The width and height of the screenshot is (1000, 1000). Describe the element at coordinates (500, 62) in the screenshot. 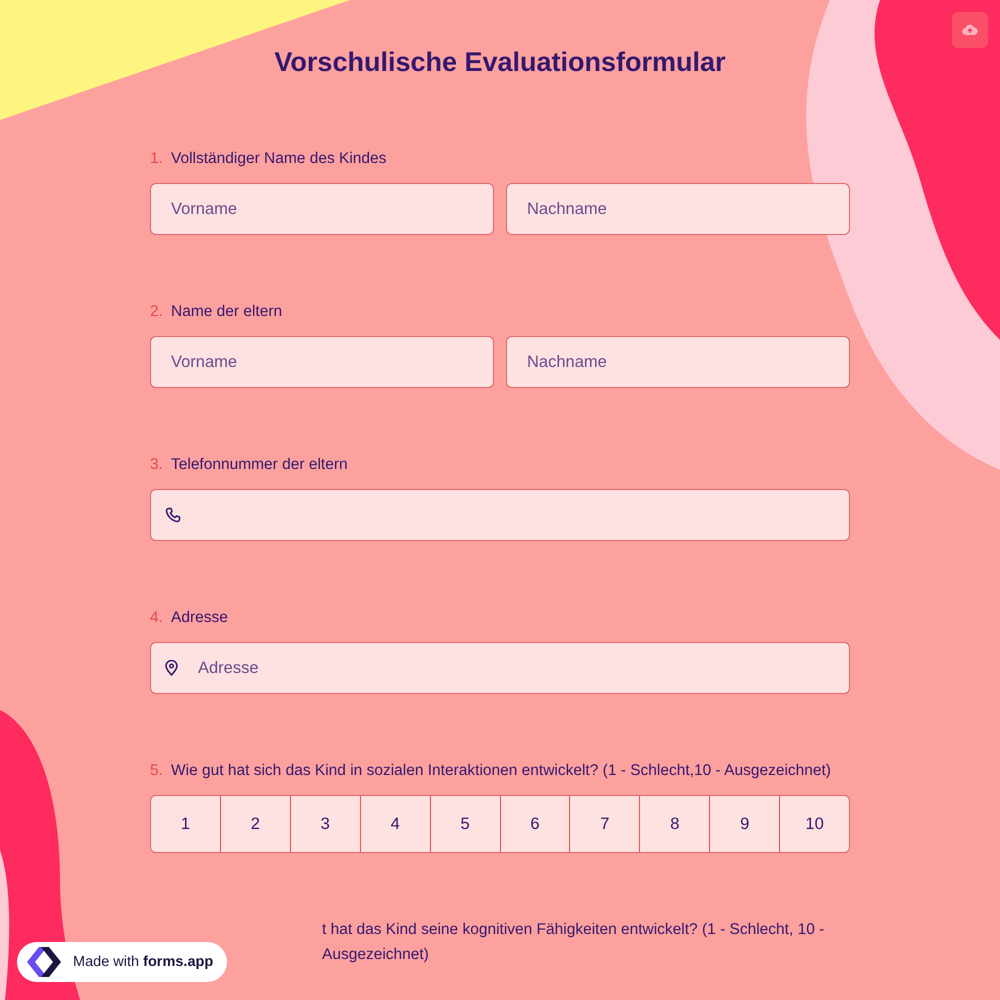

I see `form-title: Vorschulische Evaluationsformular` at that location.